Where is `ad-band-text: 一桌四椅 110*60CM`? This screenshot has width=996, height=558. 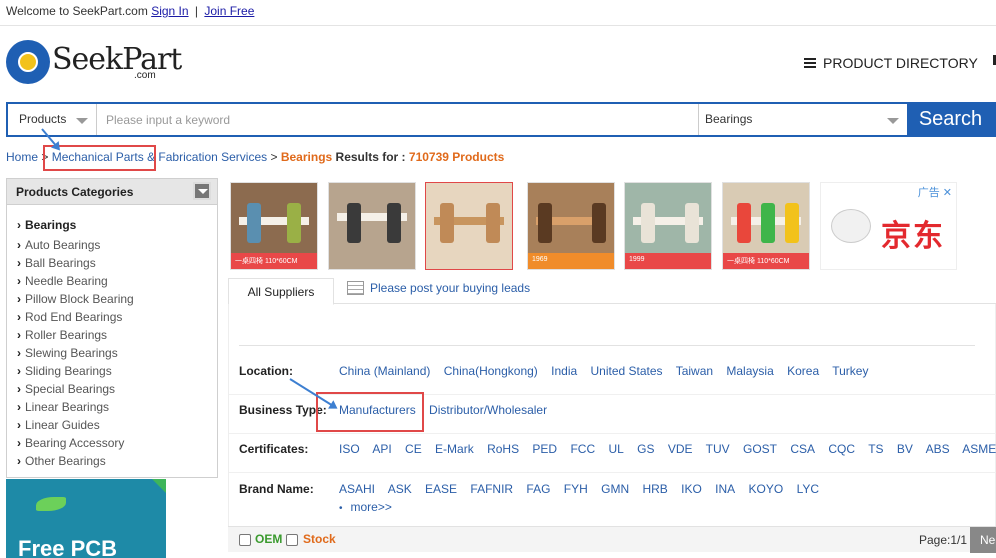 ad-band-text: 一桌四椅 110*60CM is located at coordinates (758, 261).